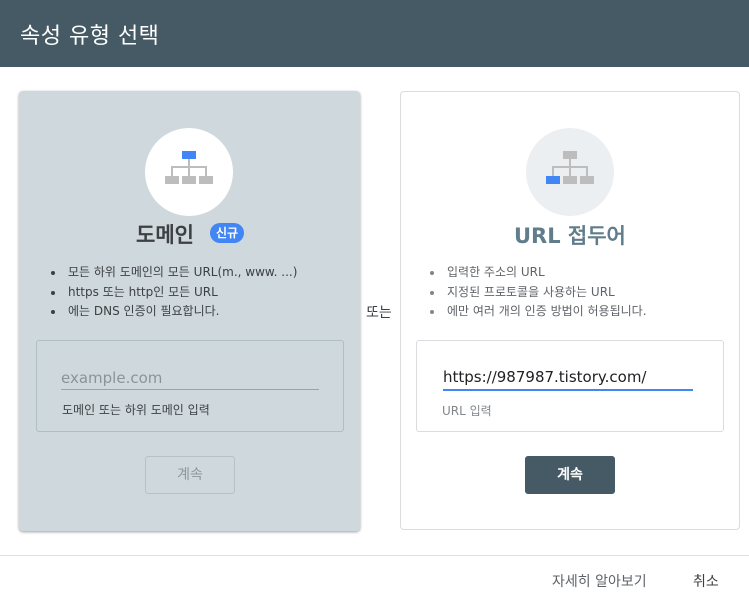  I want to click on url-input-helper: URL 입력, so click(467, 411).